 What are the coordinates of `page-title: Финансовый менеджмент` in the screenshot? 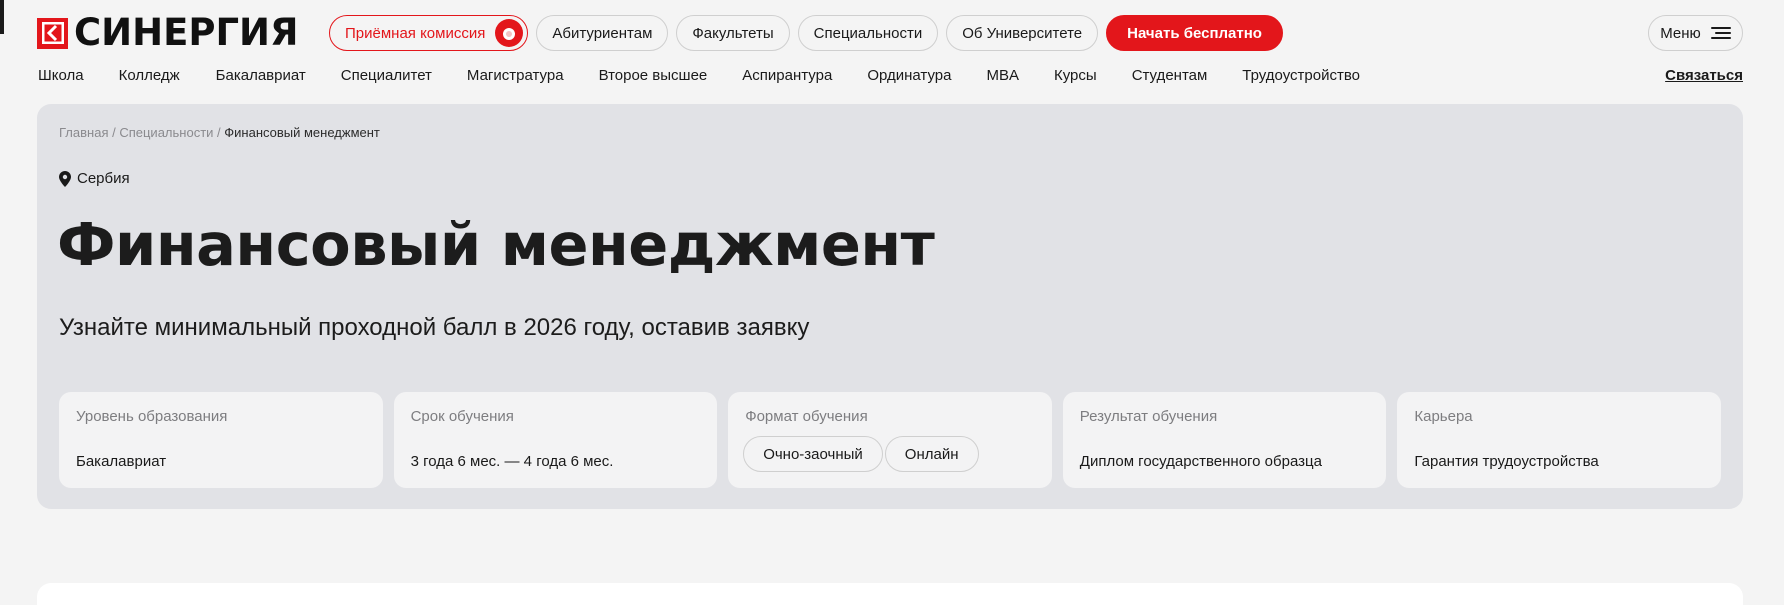 It's located at (496, 244).